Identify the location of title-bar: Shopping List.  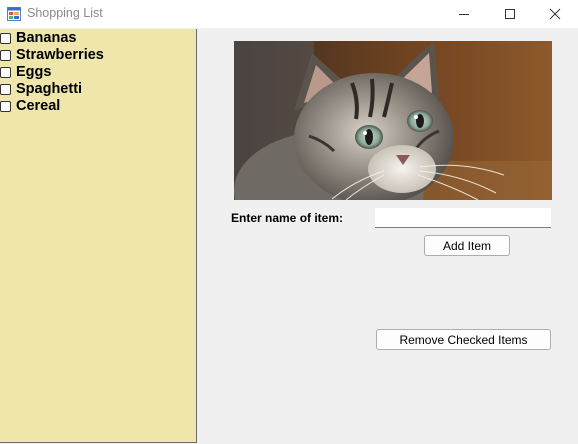
(289, 14).